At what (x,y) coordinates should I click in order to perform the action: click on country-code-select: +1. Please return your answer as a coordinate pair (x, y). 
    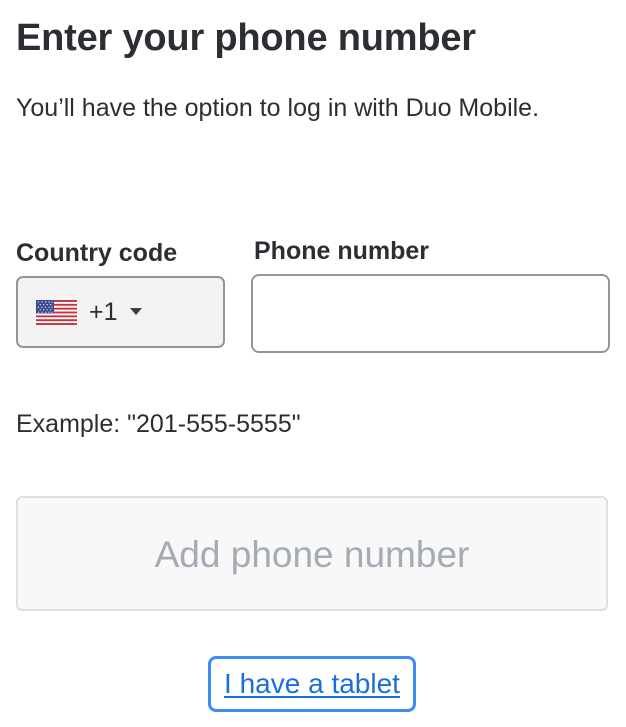
    Looking at the image, I should click on (120, 312).